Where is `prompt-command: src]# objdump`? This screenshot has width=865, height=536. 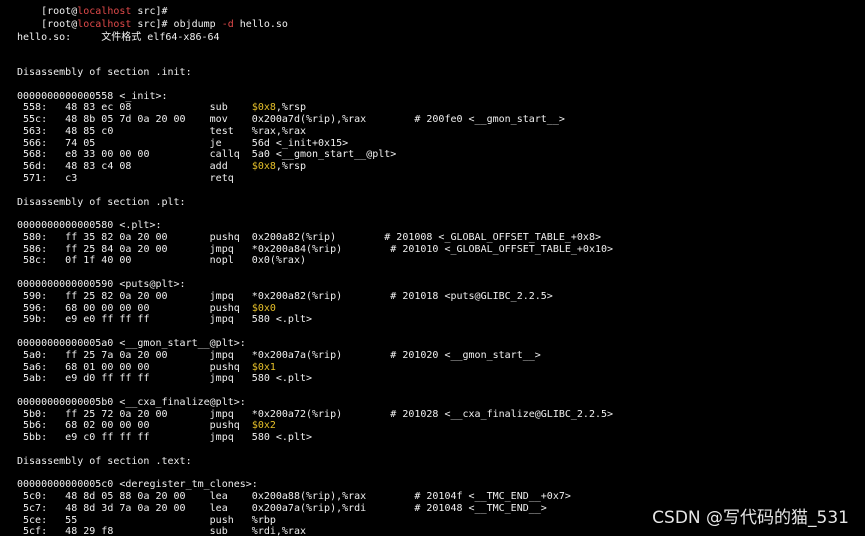 prompt-command: src]# objdump is located at coordinates (176, 24).